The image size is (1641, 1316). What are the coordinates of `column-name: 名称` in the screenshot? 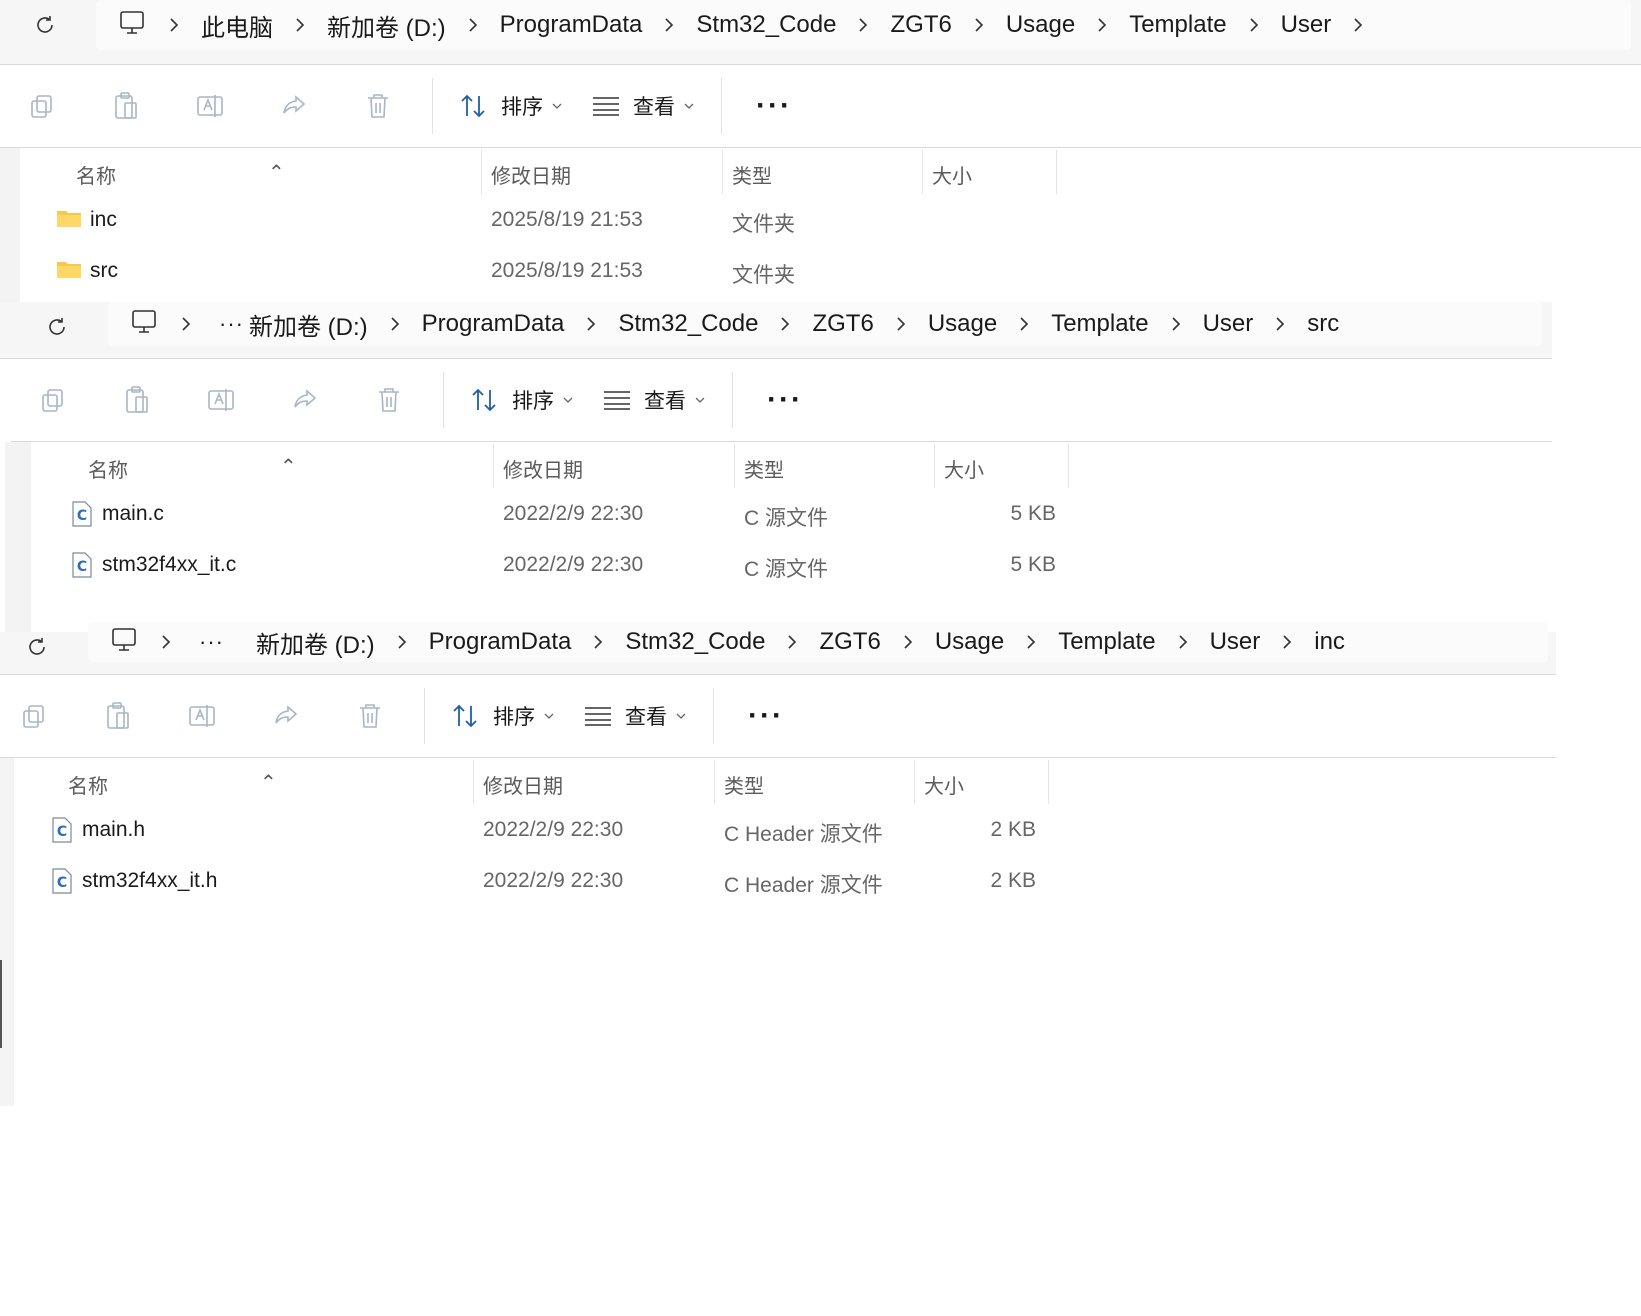 It's located at (88, 784).